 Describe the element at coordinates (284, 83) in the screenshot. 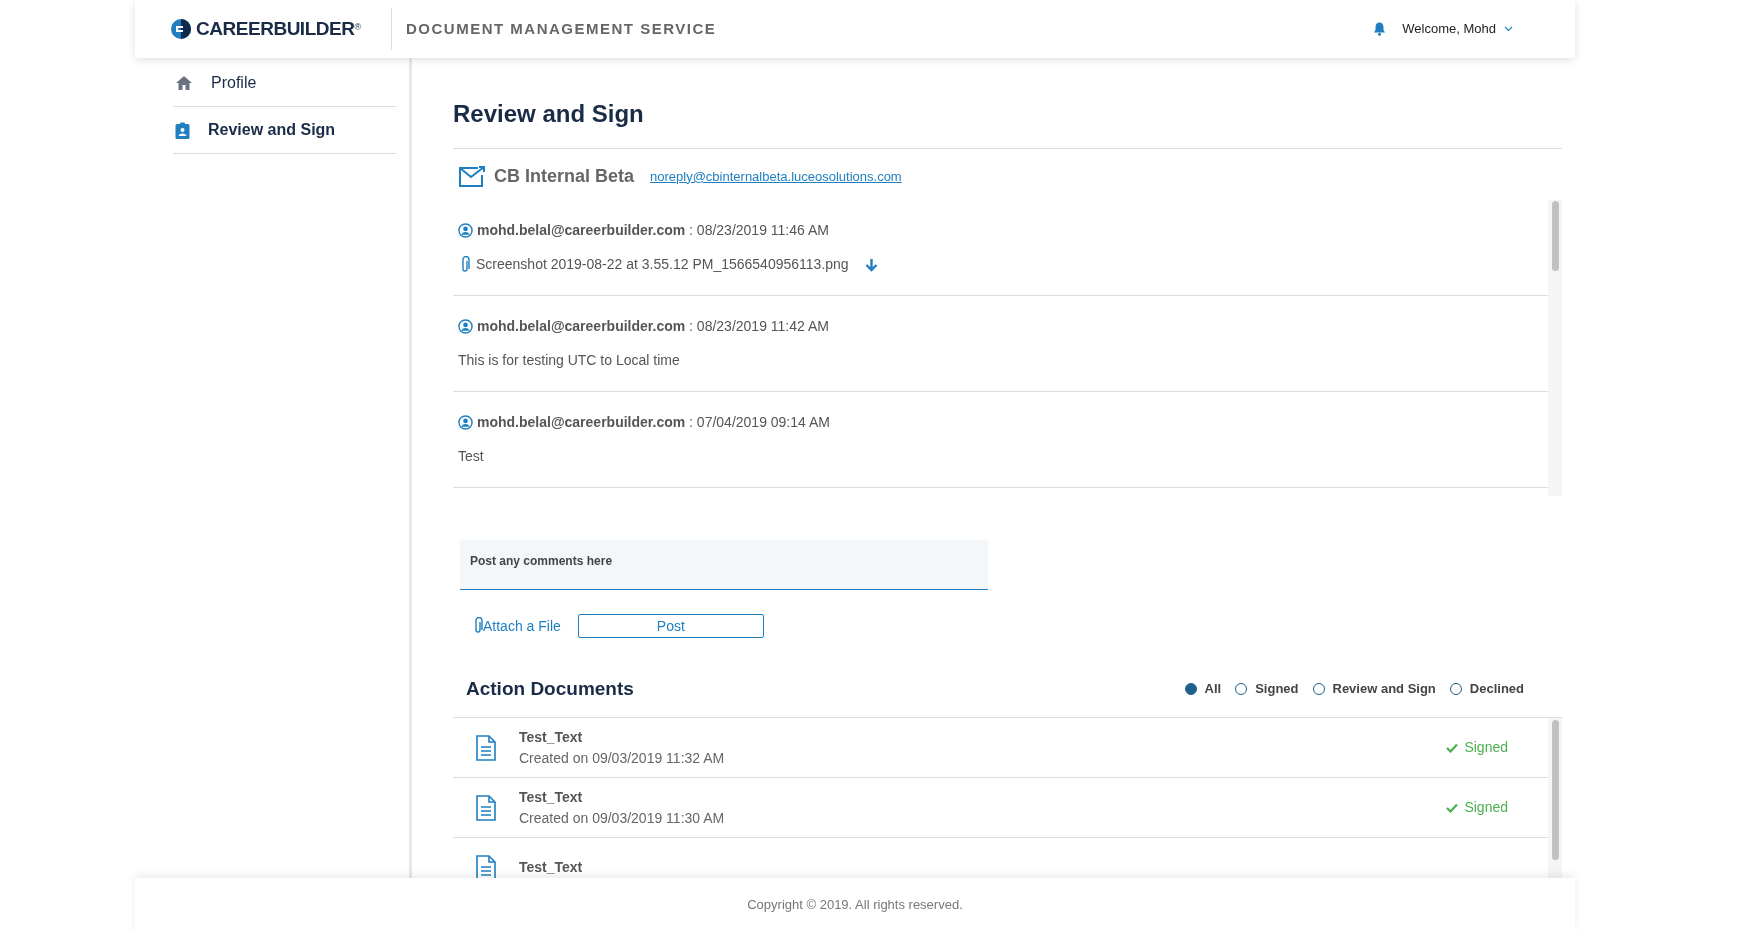

I see `sidebar-item: Profile` at that location.